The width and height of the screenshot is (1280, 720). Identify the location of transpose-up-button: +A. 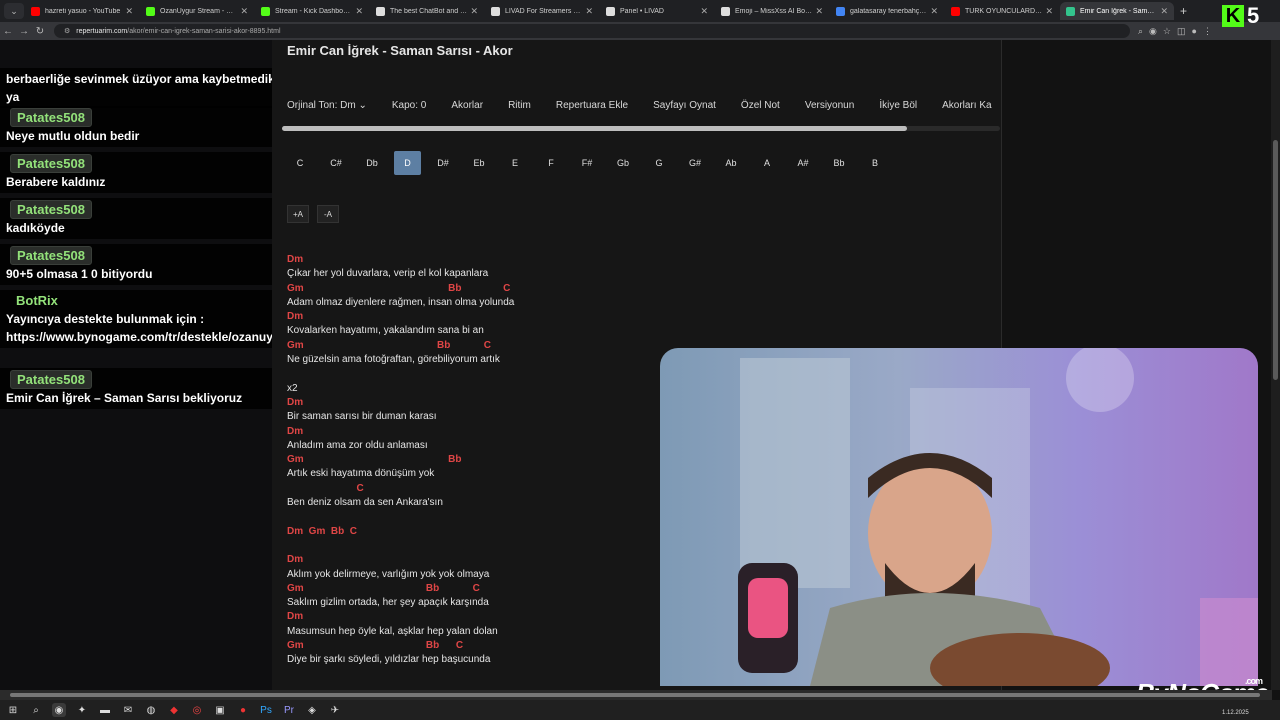
(298, 214).